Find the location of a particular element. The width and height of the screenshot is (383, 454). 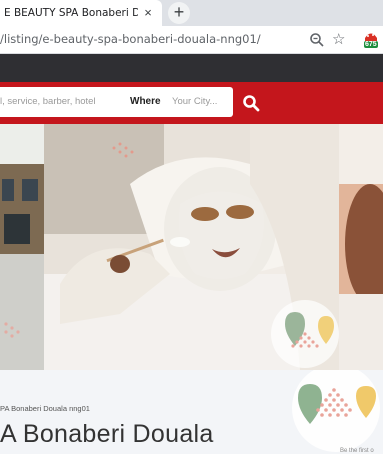

page-title: A Bonaberi Douala is located at coordinates (107, 434).